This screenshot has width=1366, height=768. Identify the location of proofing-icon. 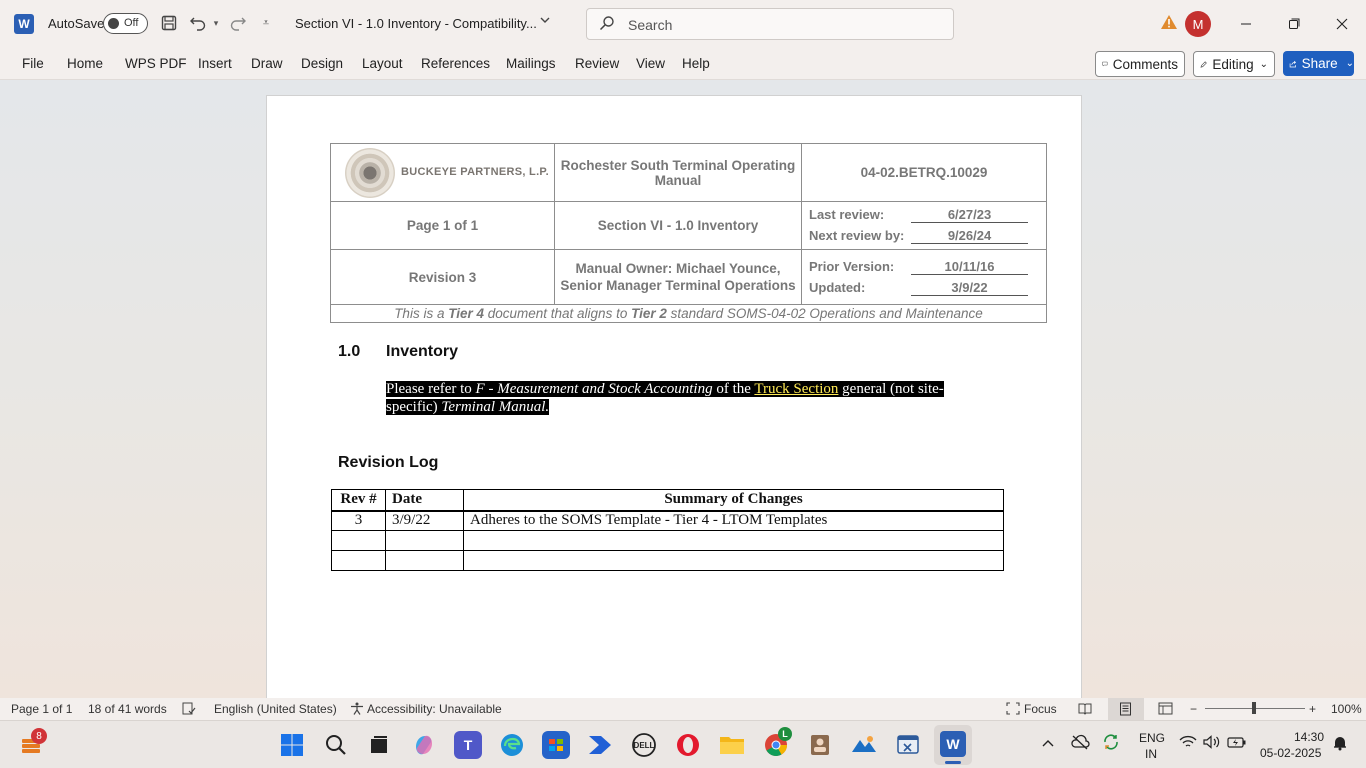
(189, 710).